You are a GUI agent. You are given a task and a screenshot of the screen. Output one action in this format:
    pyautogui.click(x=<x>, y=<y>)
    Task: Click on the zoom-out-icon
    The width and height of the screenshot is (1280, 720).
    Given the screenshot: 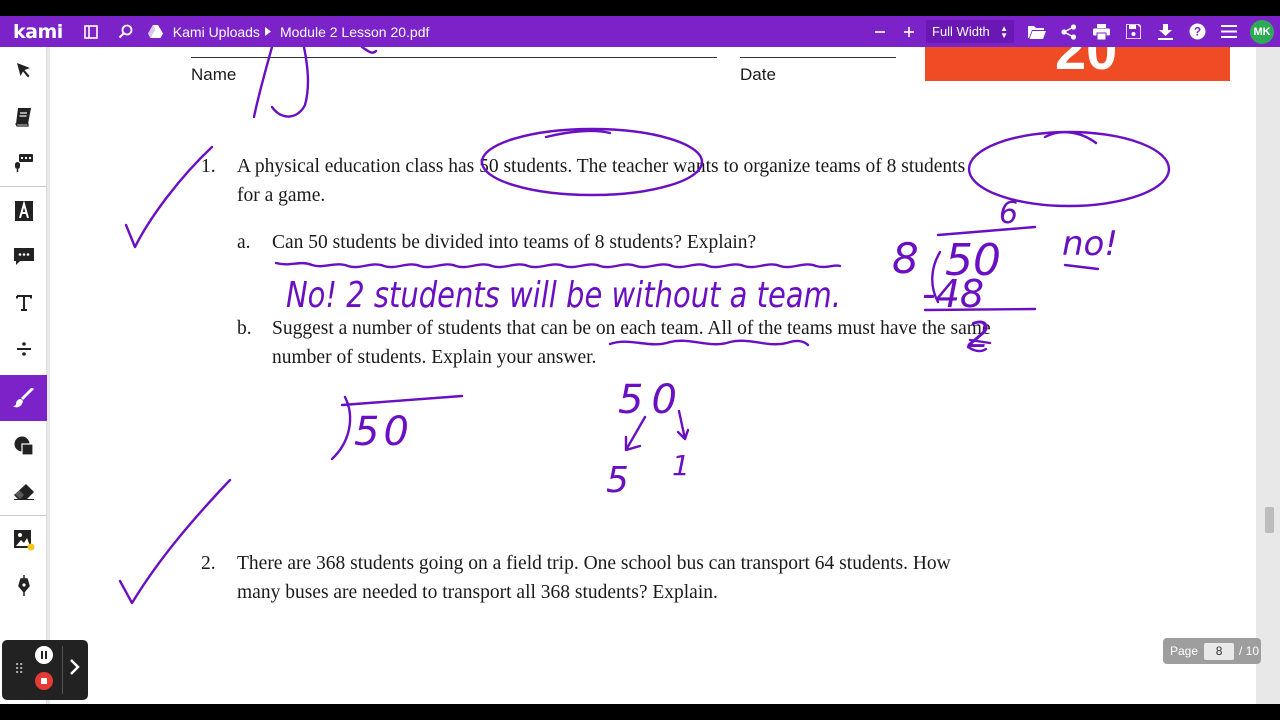 What is the action you would take?
    pyautogui.click(x=880, y=32)
    